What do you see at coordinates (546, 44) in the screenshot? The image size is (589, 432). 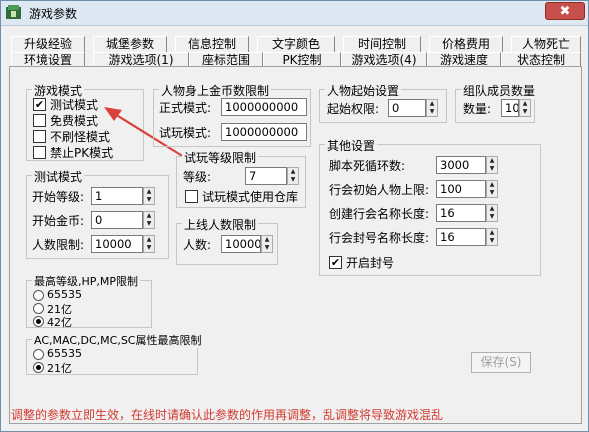 I see `tab-death: 人物死亡` at bounding box center [546, 44].